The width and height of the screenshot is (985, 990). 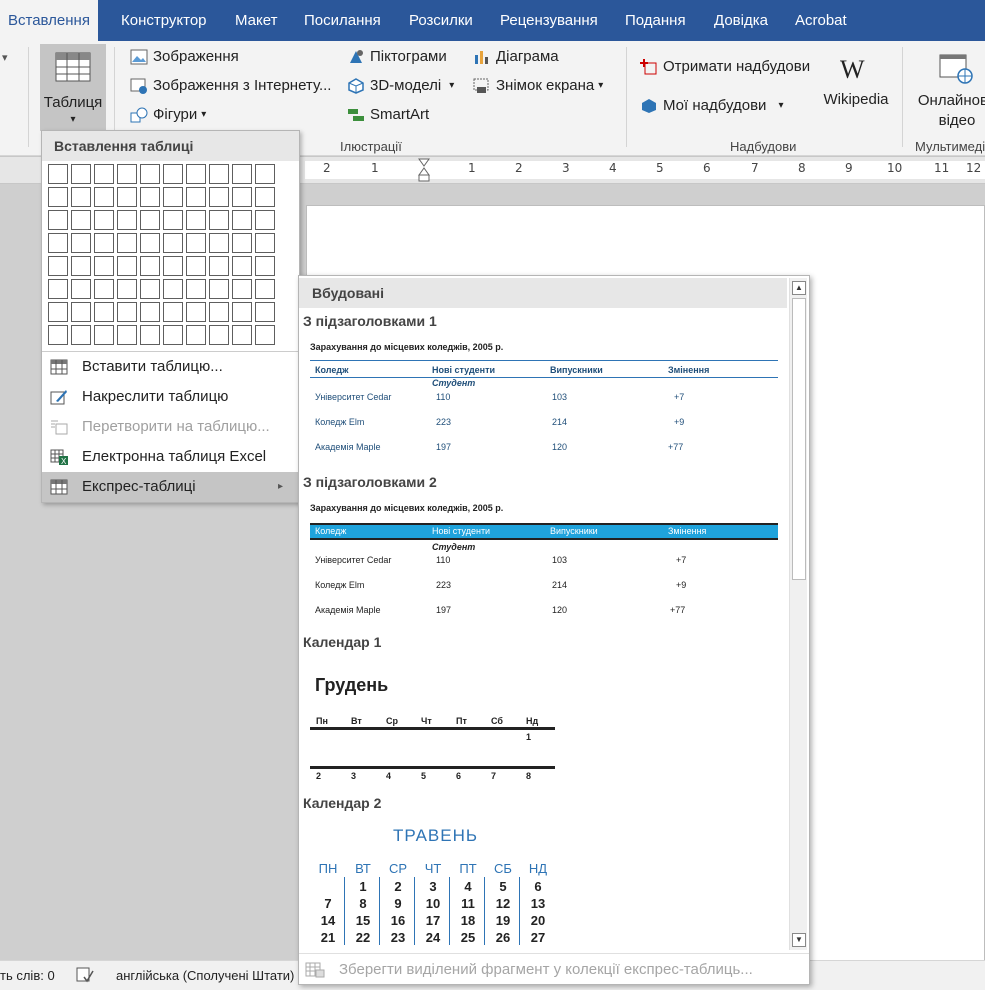 What do you see at coordinates (170, 457) in the screenshot?
I see `excel-spreadsheet-item: X Електронна таблиця Excel` at bounding box center [170, 457].